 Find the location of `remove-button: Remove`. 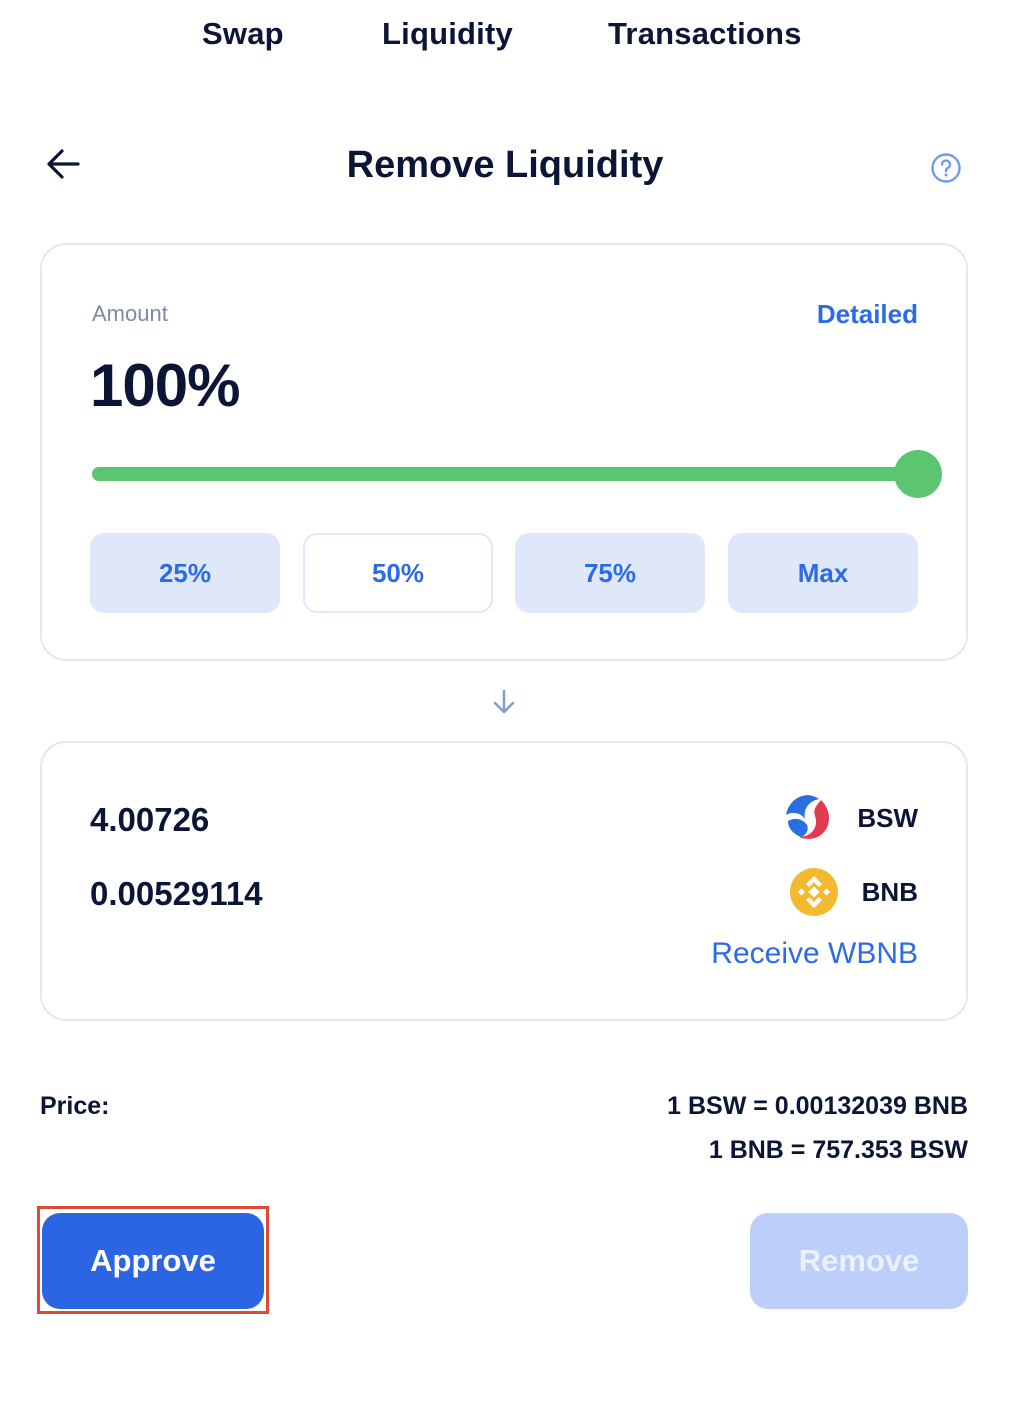

remove-button: Remove is located at coordinates (859, 1261).